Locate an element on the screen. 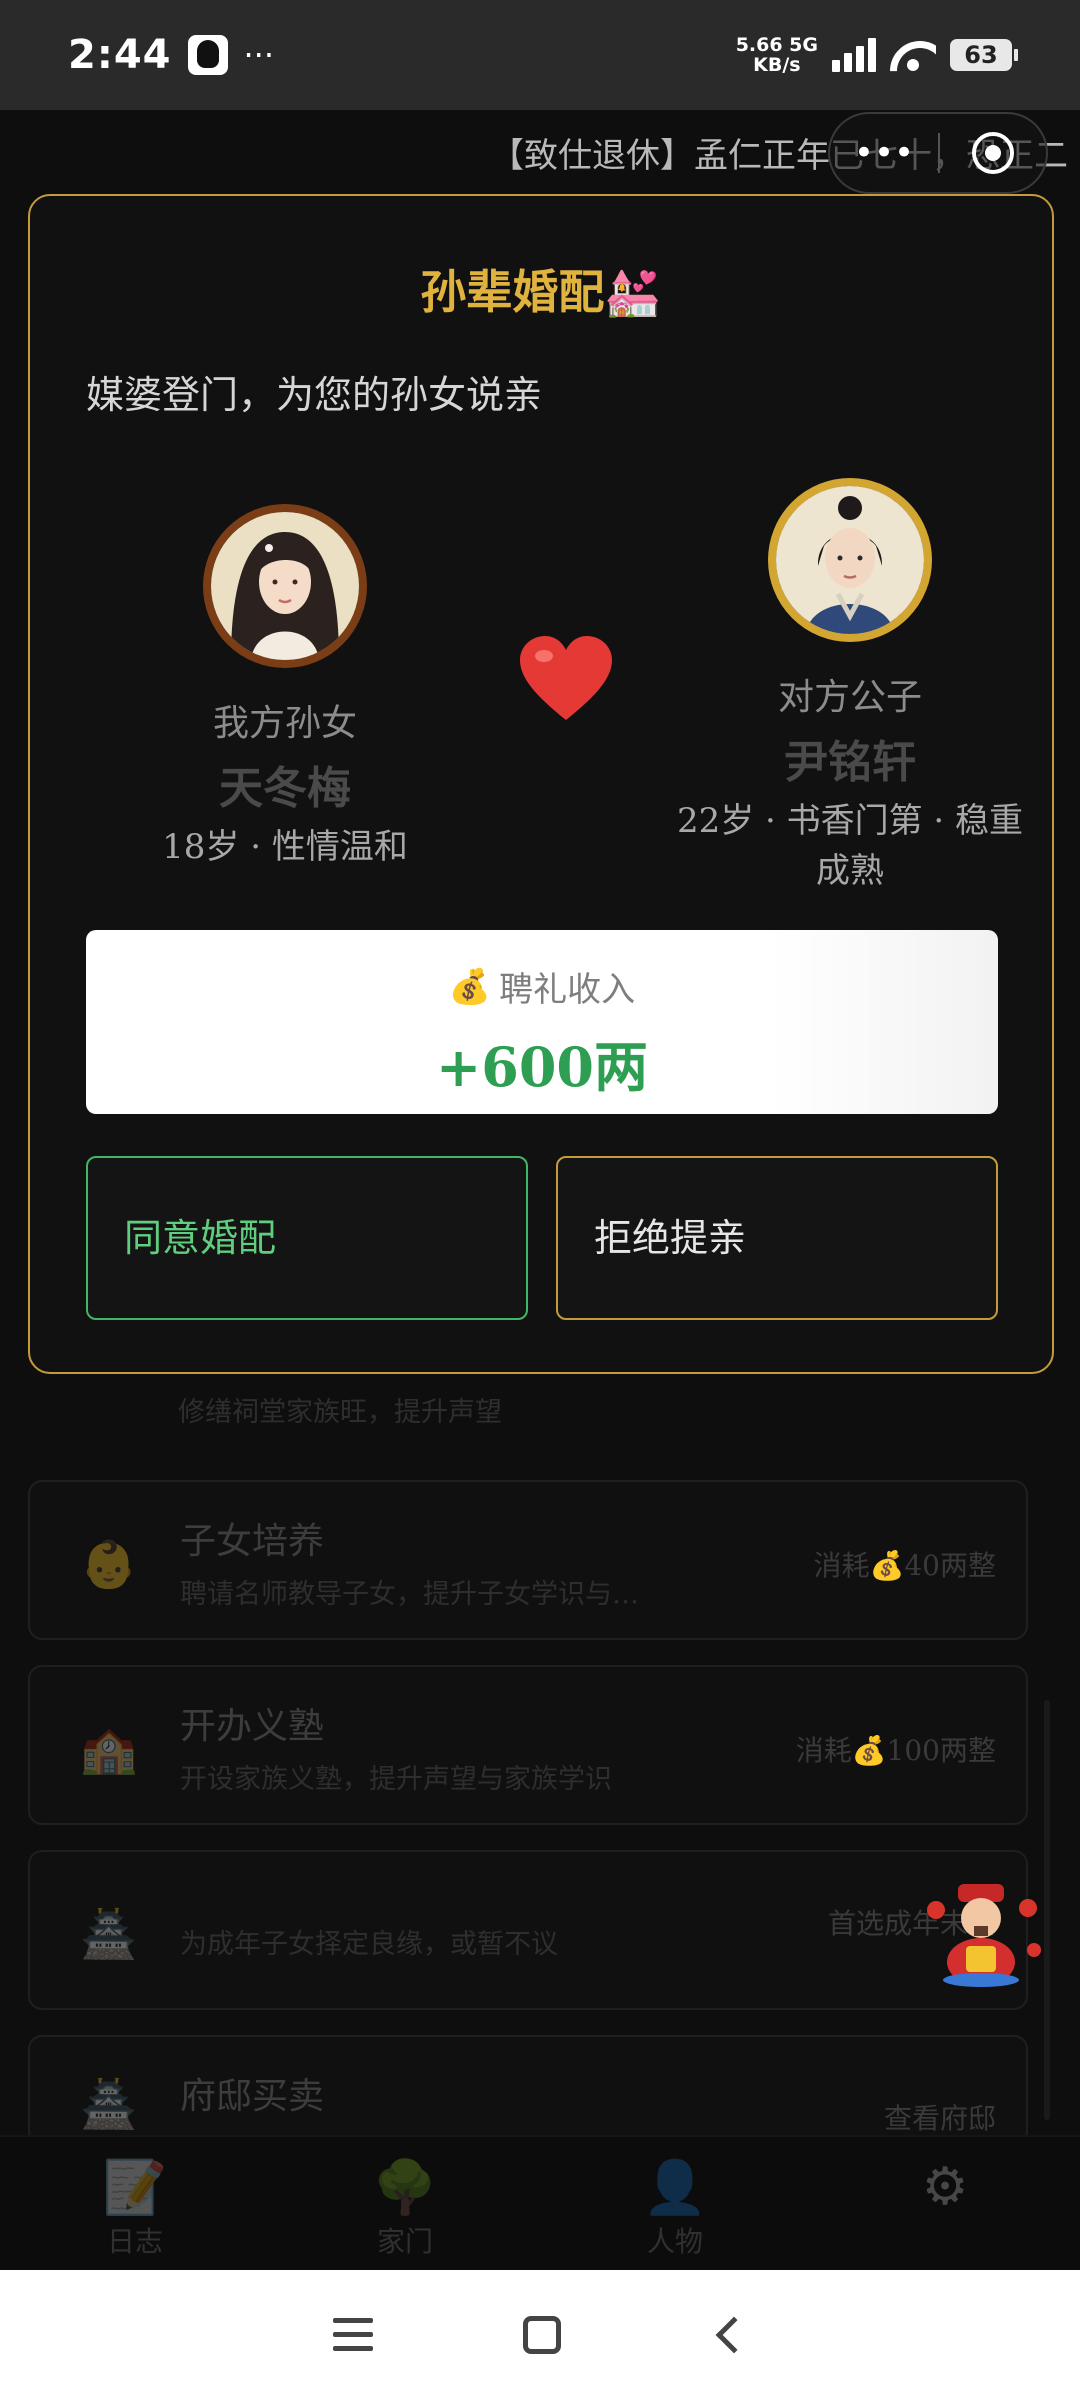  nav-item-family: 🌳 家门 is located at coordinates (405, 2203).